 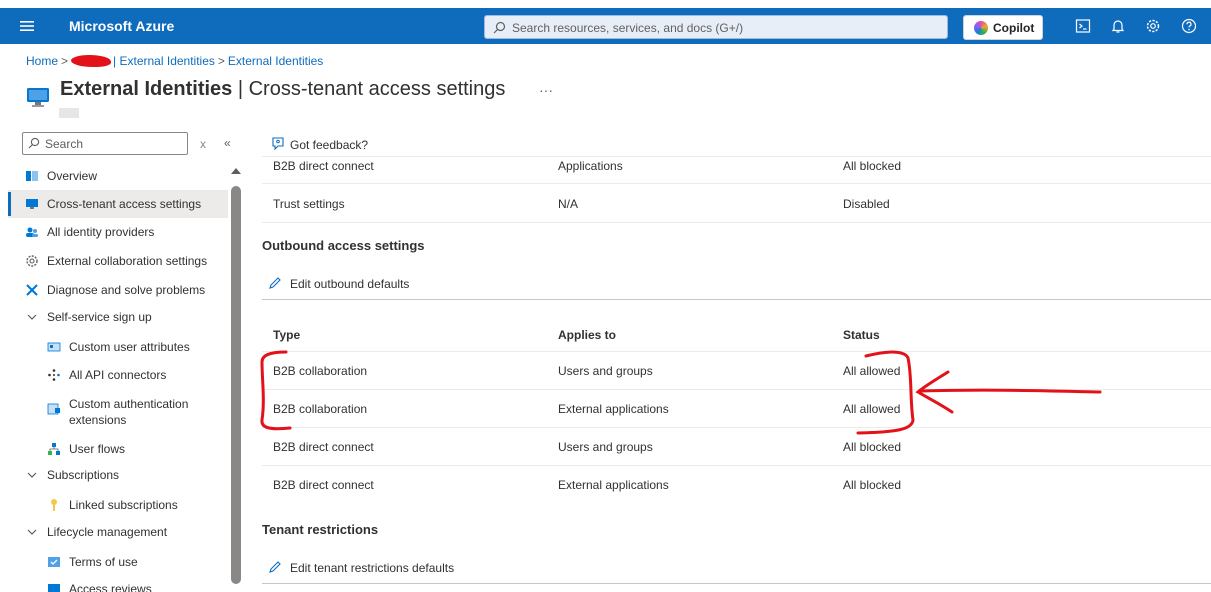 I want to click on breadcrumb-external-identities: External Identities, so click(x=167, y=61).